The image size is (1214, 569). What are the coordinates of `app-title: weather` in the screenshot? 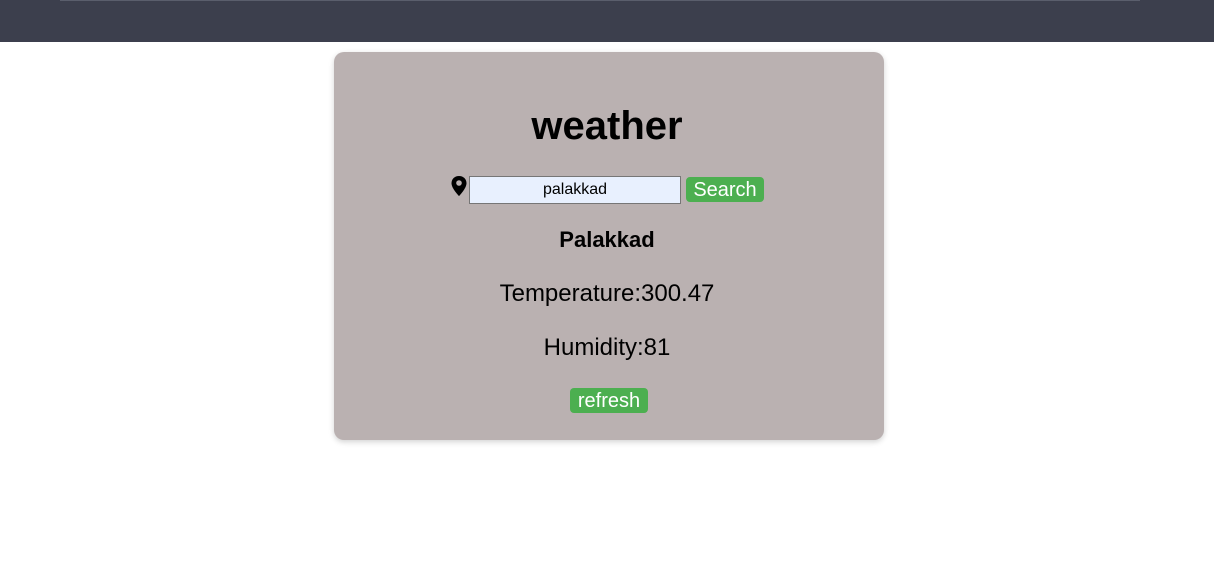 It's located at (607, 126).